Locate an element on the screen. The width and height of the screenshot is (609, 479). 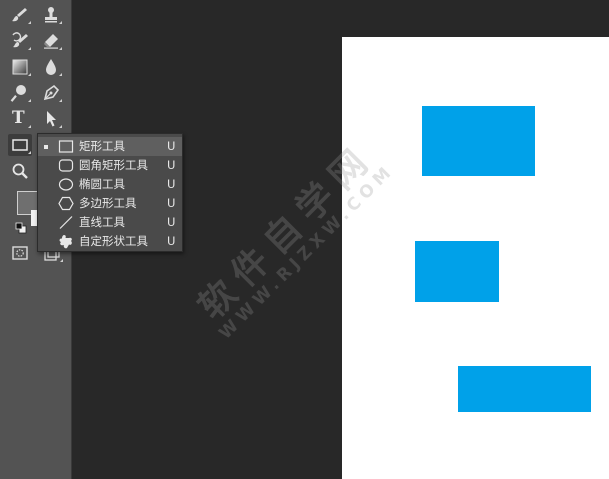
menu-item-label: 圆角矩形工具 is located at coordinates (113, 165).